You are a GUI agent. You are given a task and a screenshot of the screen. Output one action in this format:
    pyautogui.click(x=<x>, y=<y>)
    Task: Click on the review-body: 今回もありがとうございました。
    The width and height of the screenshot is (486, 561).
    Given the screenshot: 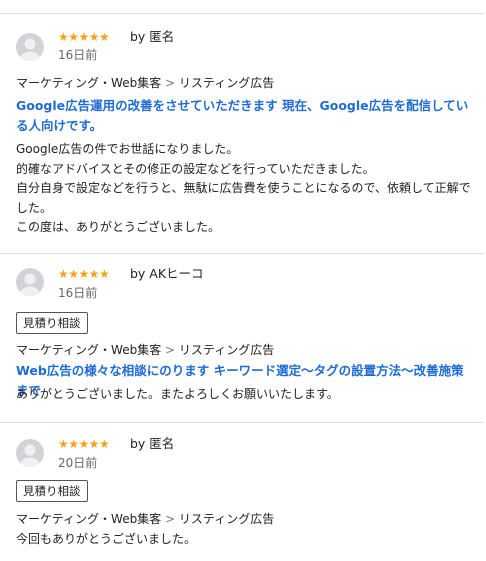 What is the action you would take?
    pyautogui.click(x=244, y=540)
    